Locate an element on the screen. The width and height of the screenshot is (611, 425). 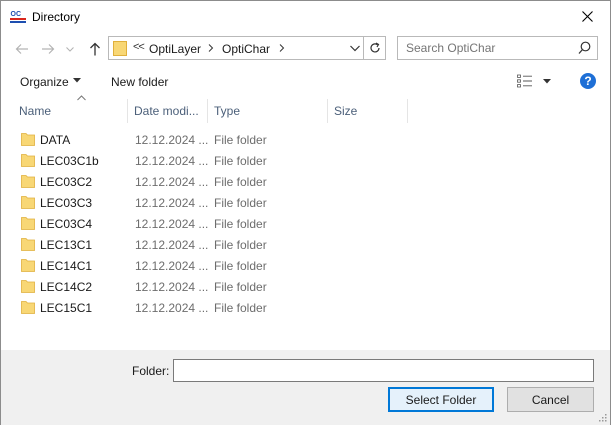
folder-input is located at coordinates (383, 370).